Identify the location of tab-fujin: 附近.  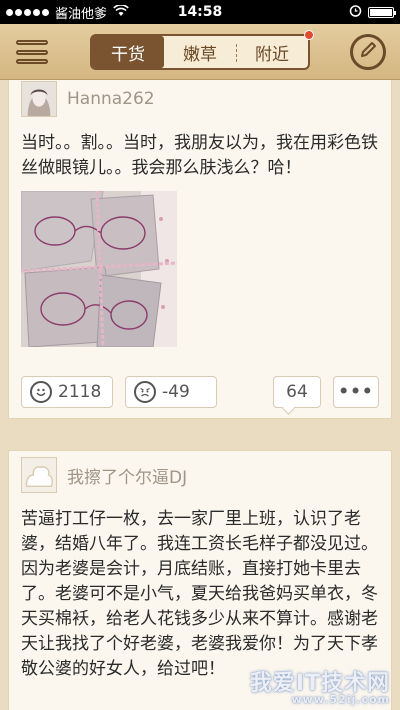
(272, 52).